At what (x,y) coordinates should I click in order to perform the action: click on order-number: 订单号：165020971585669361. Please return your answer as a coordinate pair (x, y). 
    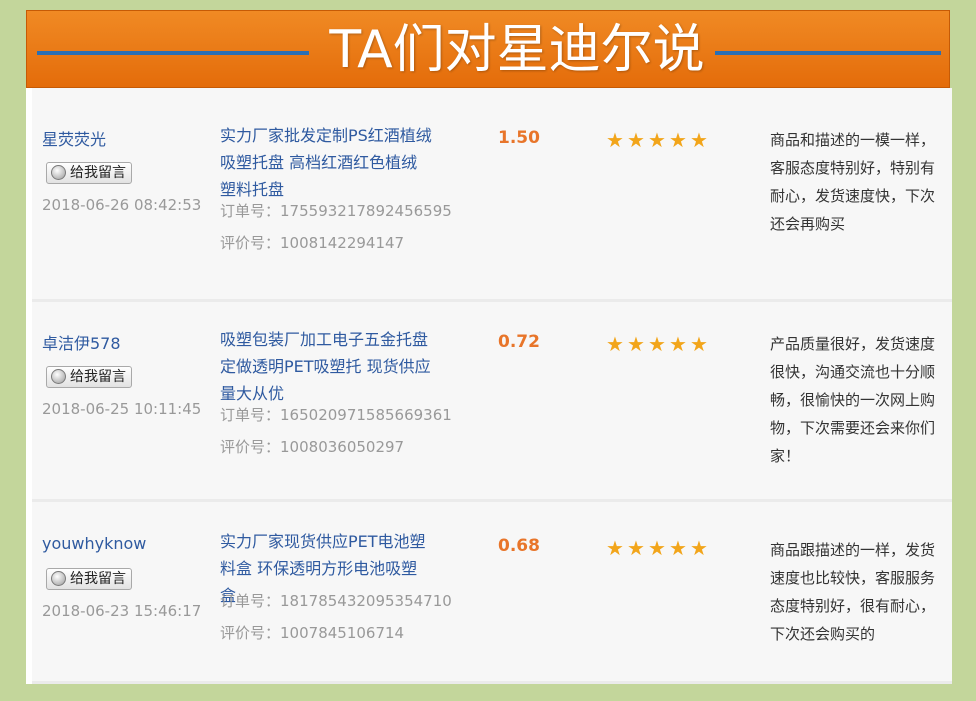
    Looking at the image, I should click on (336, 414).